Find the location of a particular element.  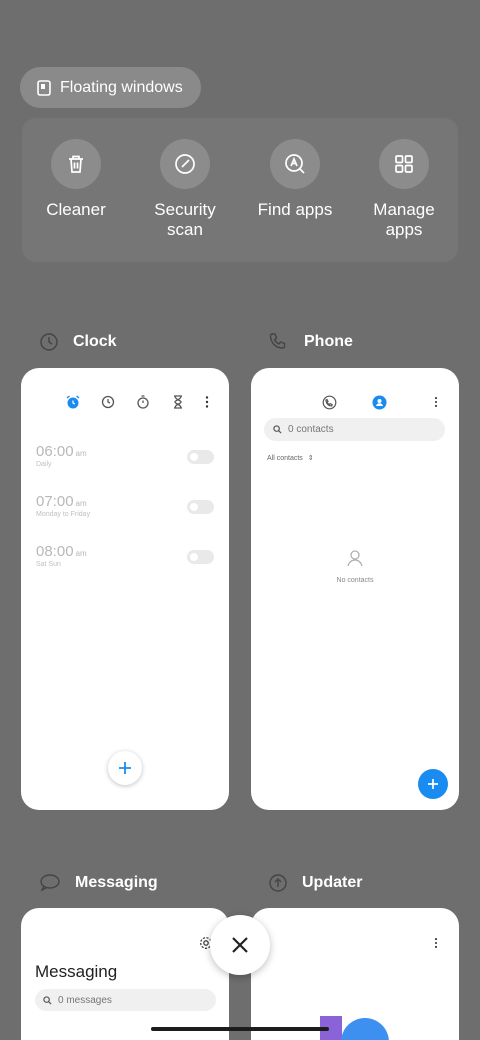

add-alarm-button is located at coordinates (125, 768).